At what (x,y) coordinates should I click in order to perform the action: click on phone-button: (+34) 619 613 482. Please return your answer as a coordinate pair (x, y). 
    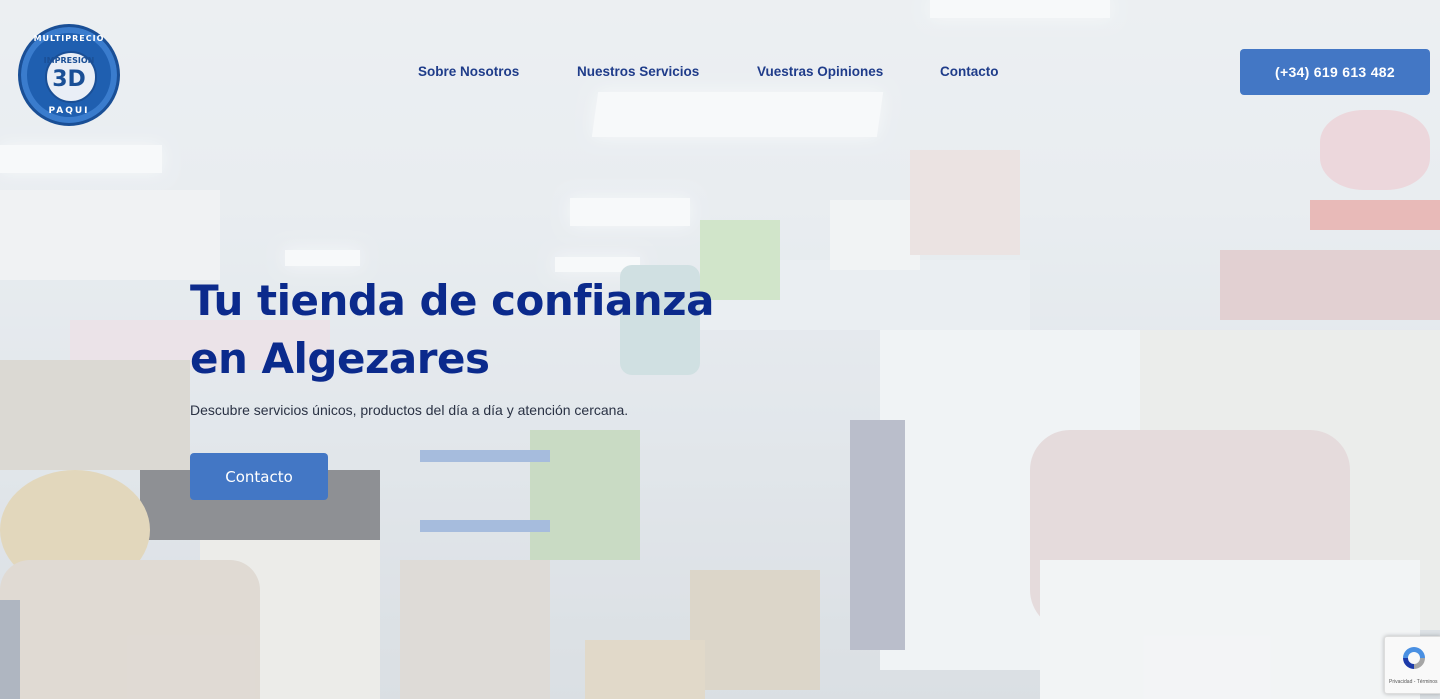
    Looking at the image, I should click on (1335, 72).